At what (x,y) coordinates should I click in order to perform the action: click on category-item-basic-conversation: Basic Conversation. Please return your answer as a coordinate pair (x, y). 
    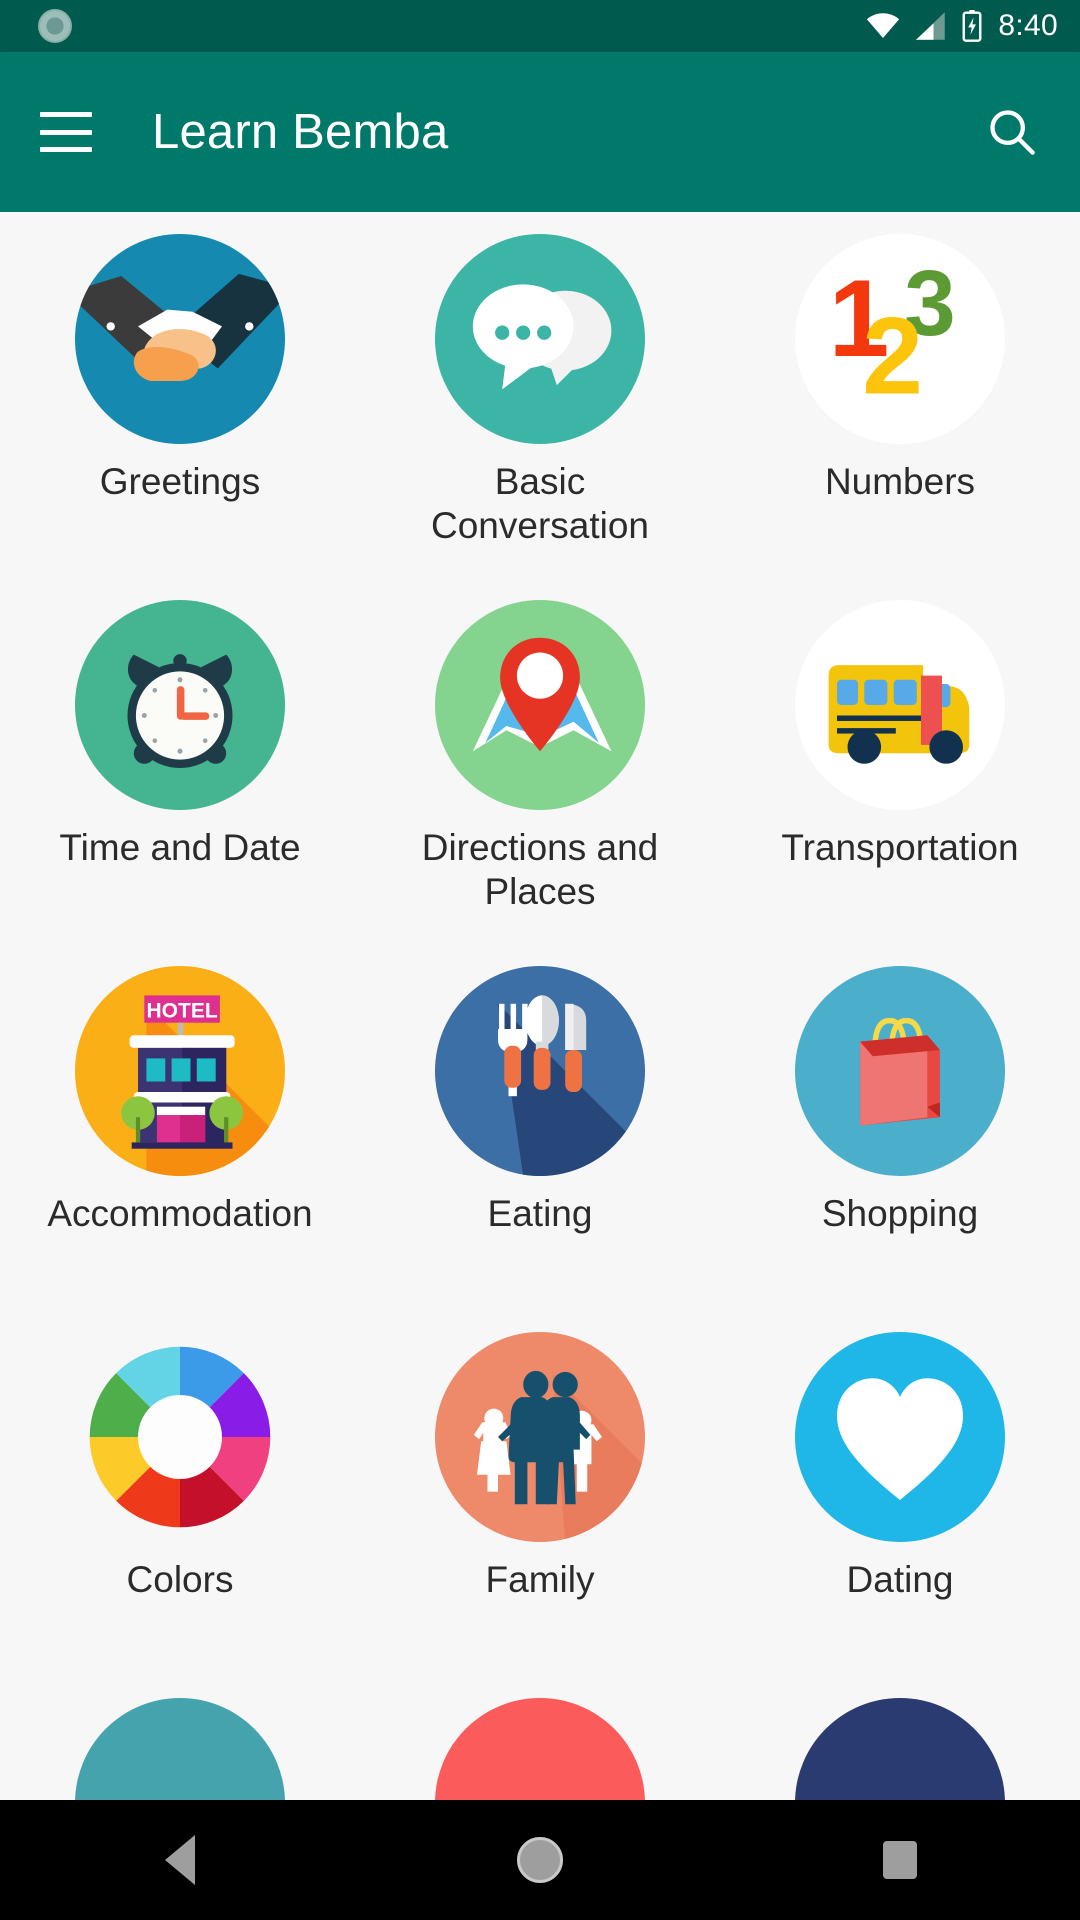
    Looking at the image, I should click on (540, 395).